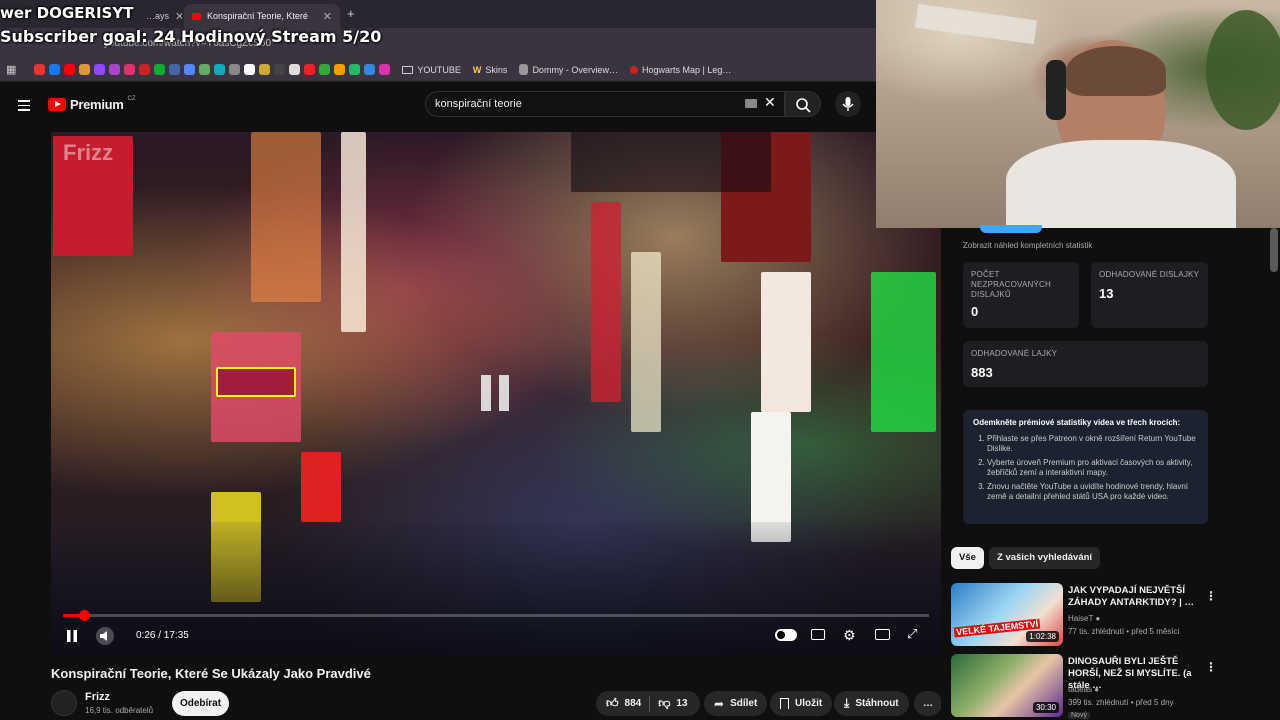 The image size is (1280, 720). What do you see at coordinates (736, 703) in the screenshot?
I see `share-button: ➦ Sdílet` at bounding box center [736, 703].